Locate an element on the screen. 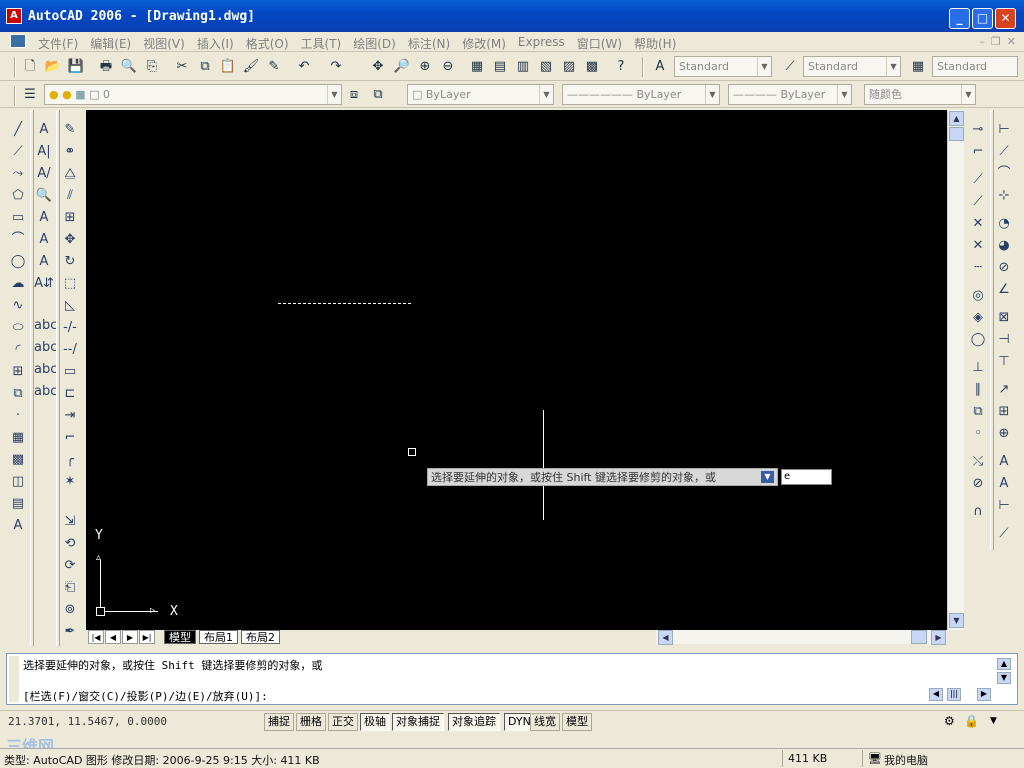  plot-preview-icon: 🔍 is located at coordinates (129, 67).